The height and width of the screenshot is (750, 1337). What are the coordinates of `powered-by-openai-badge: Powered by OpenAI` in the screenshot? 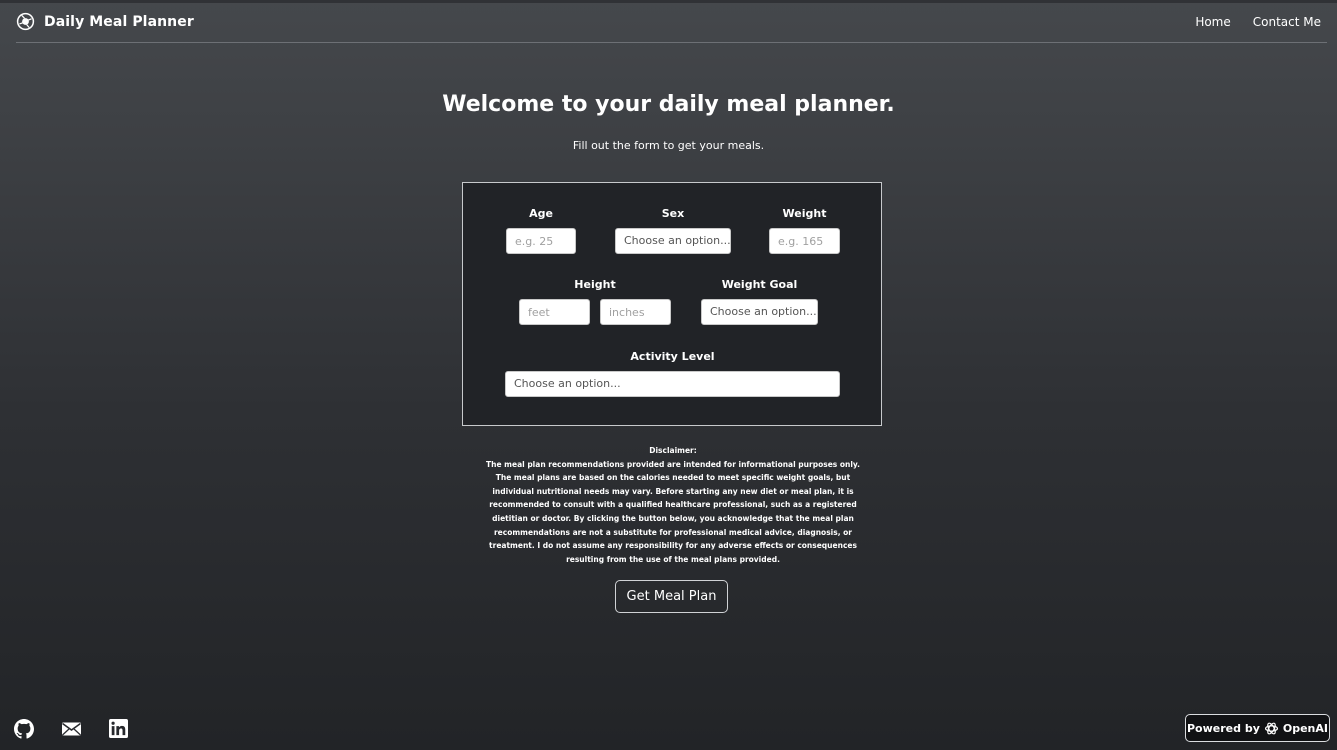 It's located at (1257, 728).